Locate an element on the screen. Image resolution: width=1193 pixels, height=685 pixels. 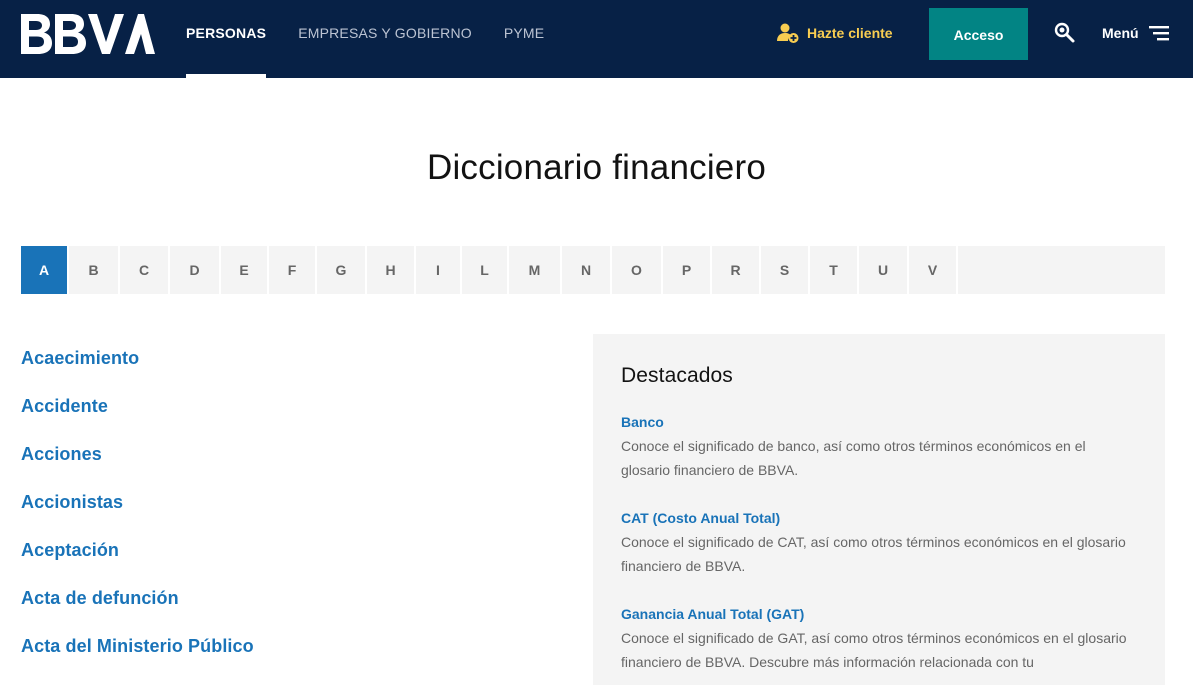
featured-link-gat: Ganancia Anual Total (GAT) is located at coordinates (879, 614).